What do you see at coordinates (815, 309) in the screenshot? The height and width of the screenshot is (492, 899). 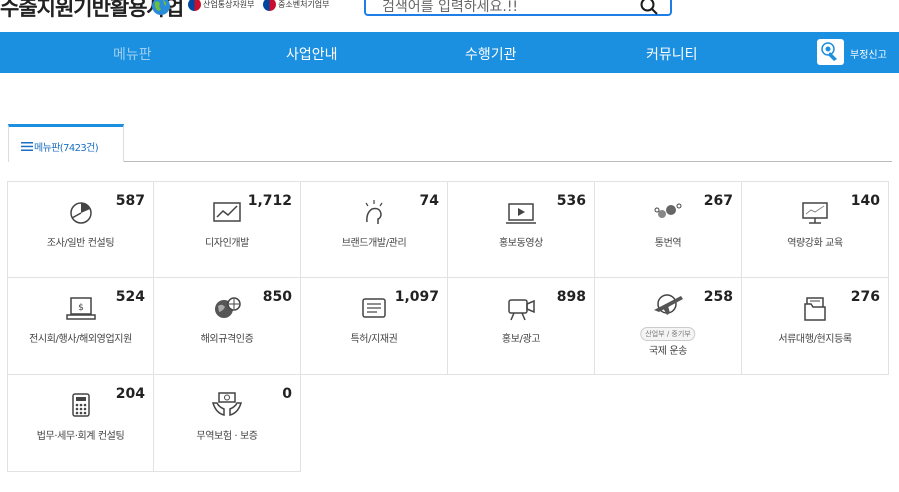 I see `document-icon` at bounding box center [815, 309].